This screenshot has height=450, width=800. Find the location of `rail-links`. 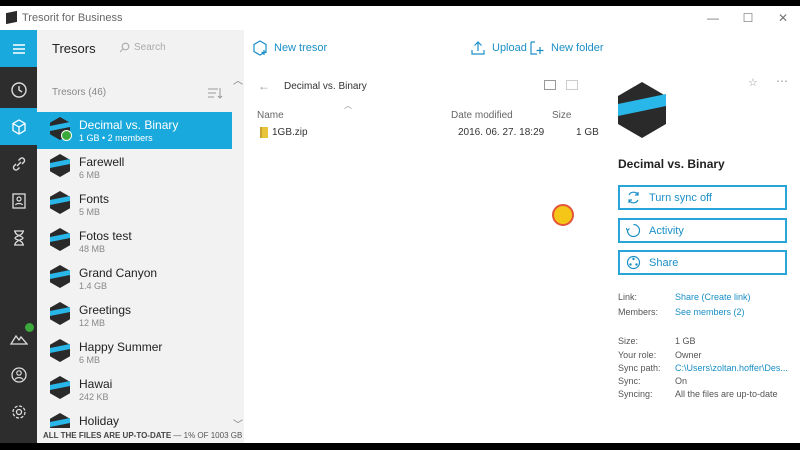

rail-links is located at coordinates (18, 163).